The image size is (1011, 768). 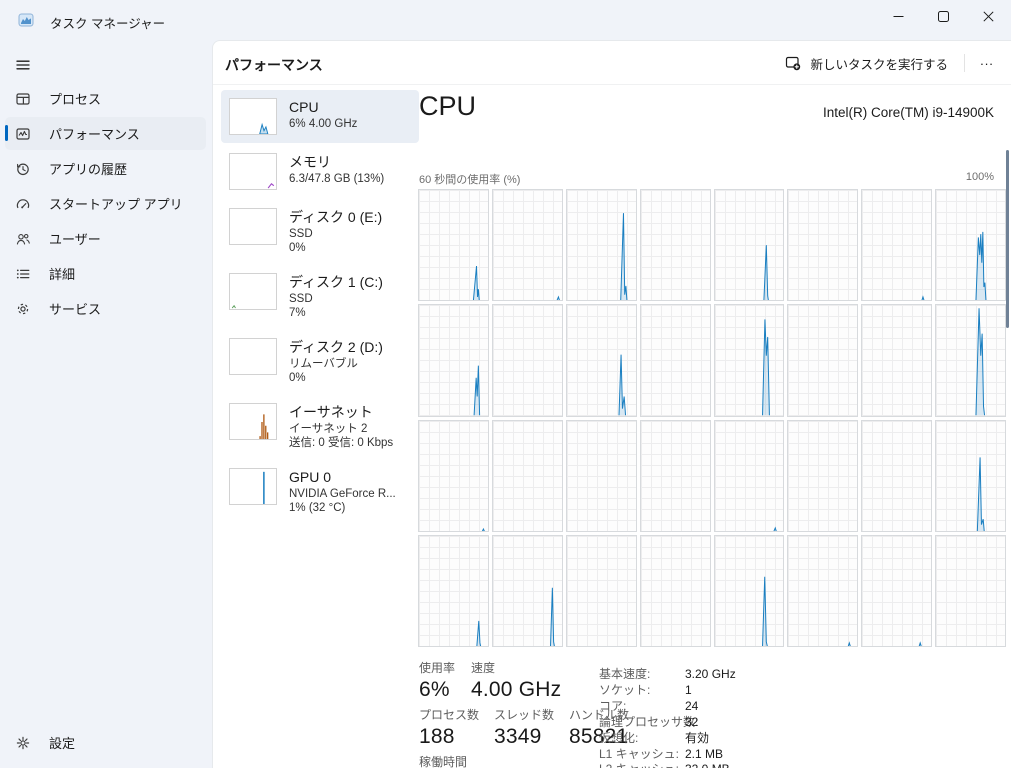 I want to click on disk-low-spark-thumbnail, so click(x=253, y=291).